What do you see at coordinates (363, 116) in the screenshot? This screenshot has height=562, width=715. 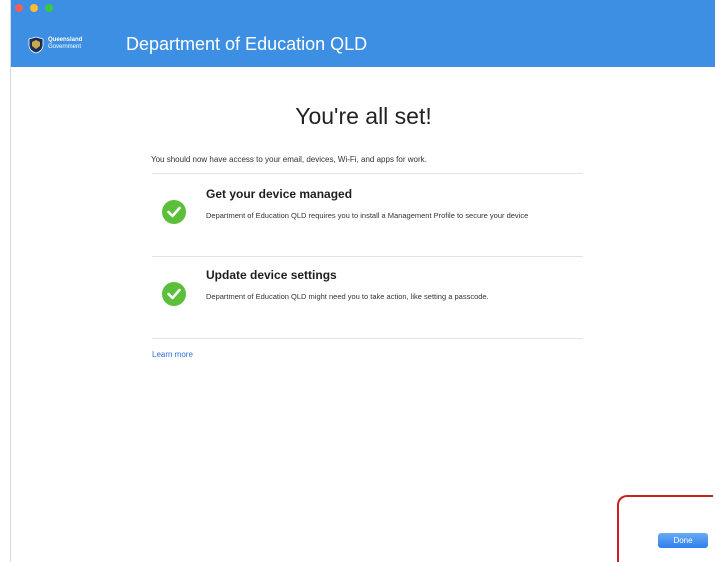 I see `page-title: You're all set!` at bounding box center [363, 116].